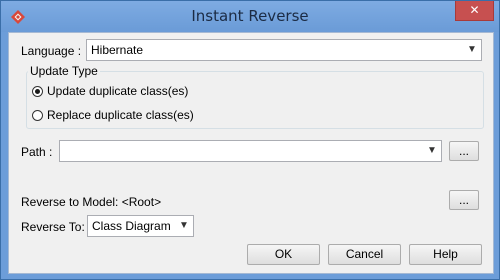 Image resolution: width=500 pixels, height=280 pixels. What do you see at coordinates (445, 254) in the screenshot?
I see `help-button: Help` at bounding box center [445, 254].